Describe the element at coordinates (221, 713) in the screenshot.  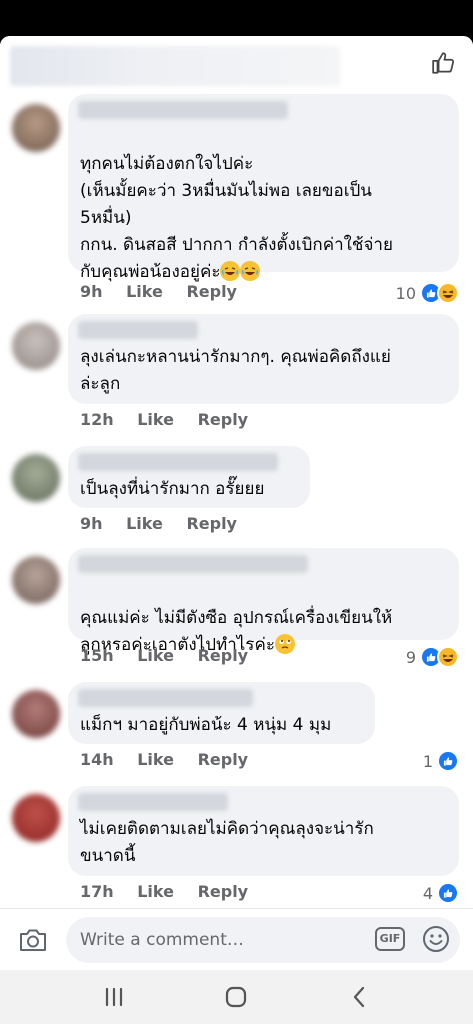
I see `comment-bubble: แม็กฯ มาอยู่กับพ่อน้ะ 4 หนุ่ม 4 มุม` at that location.